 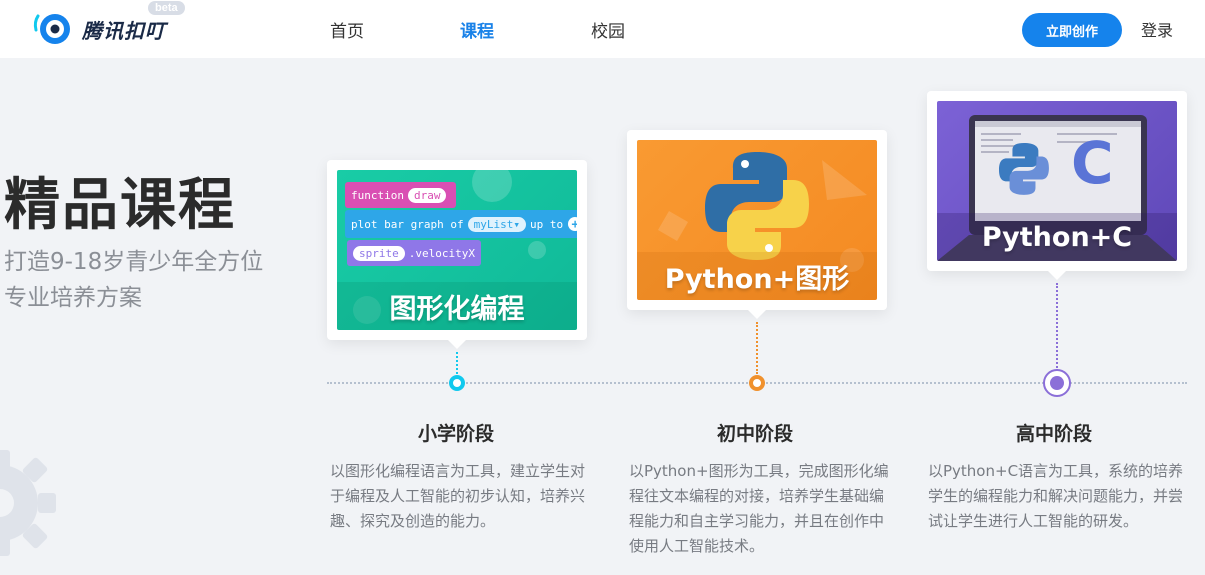 I want to click on c-language-icon: C, so click(x=1092, y=163).